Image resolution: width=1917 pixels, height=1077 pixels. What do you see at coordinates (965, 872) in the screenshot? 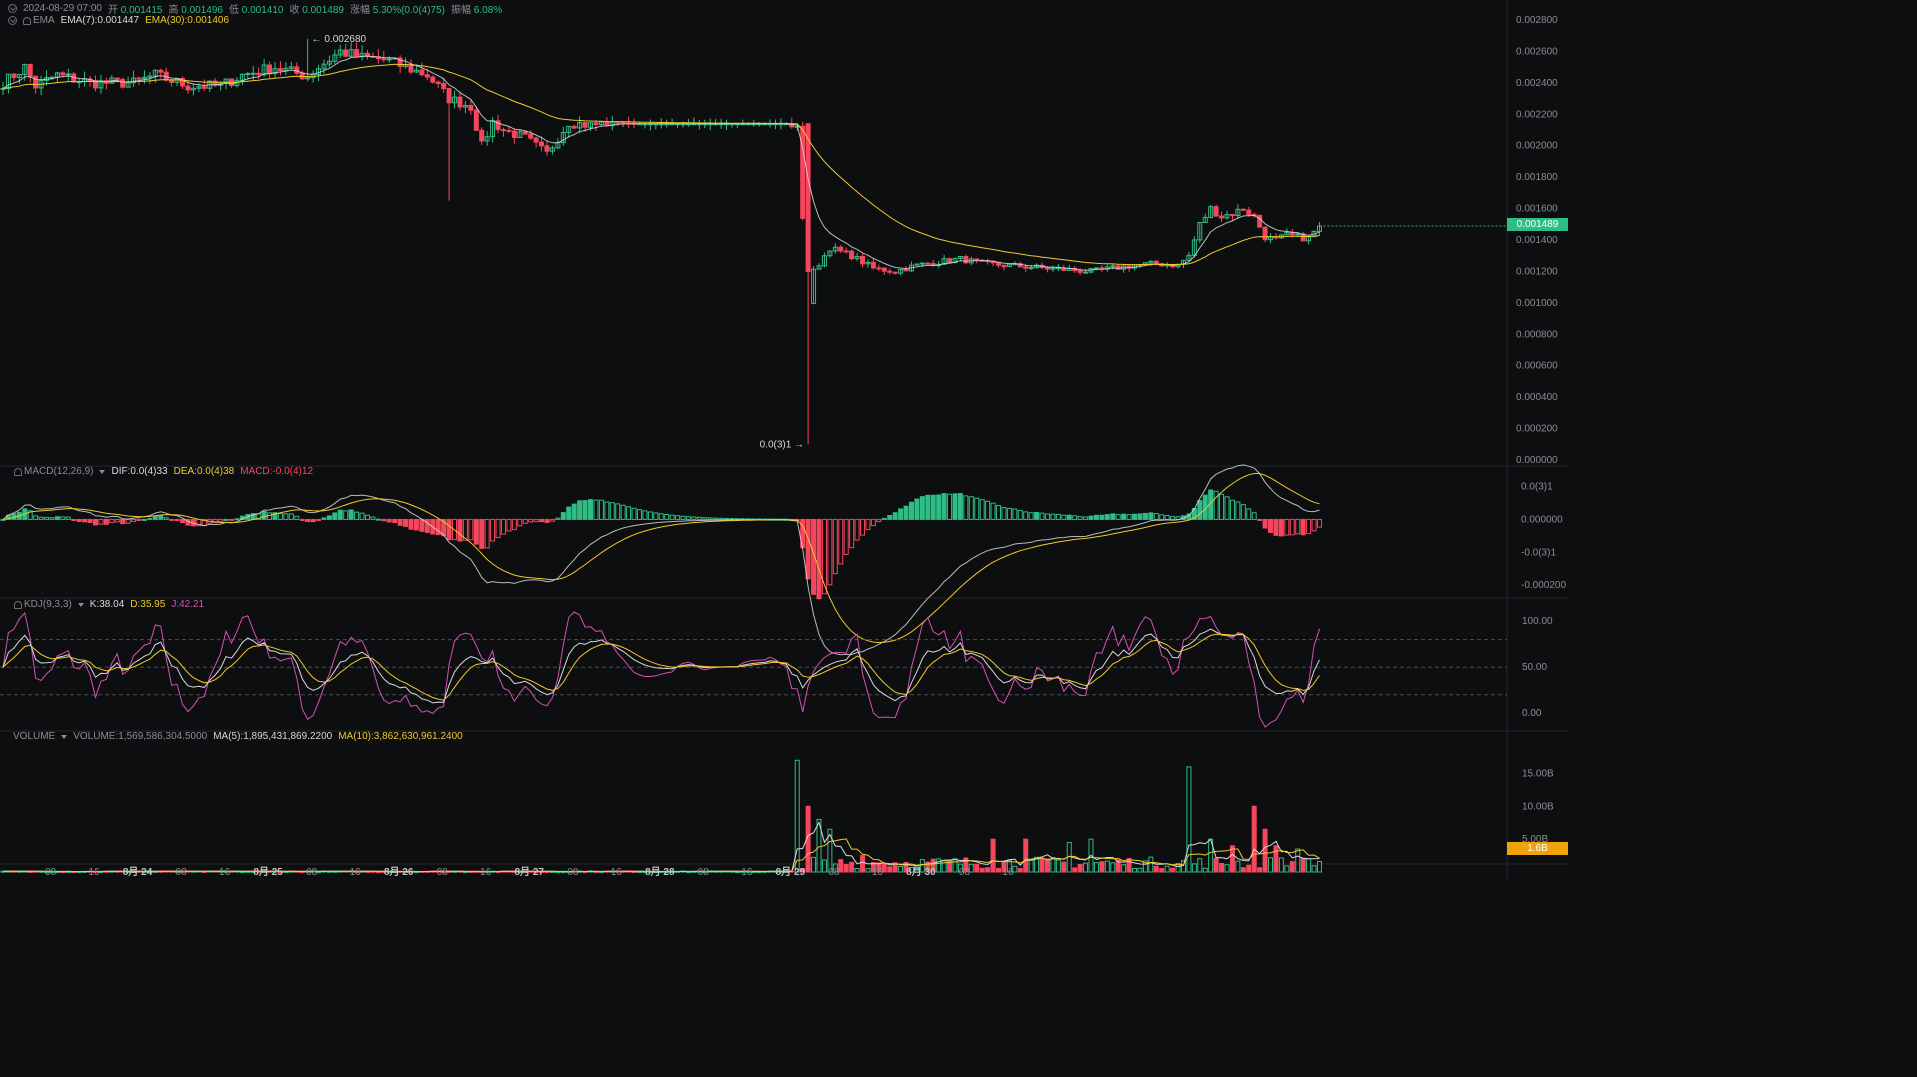
I see `time-tick-label: 08` at bounding box center [965, 872].